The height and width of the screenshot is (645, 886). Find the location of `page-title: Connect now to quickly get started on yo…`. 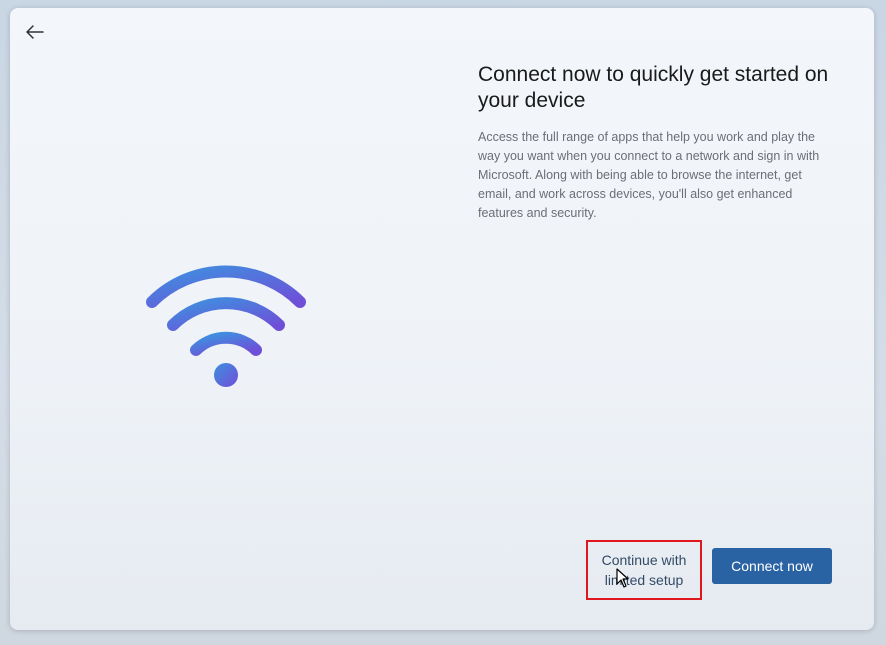

page-title: Connect now to quickly get started on yo… is located at coordinates (653, 87).